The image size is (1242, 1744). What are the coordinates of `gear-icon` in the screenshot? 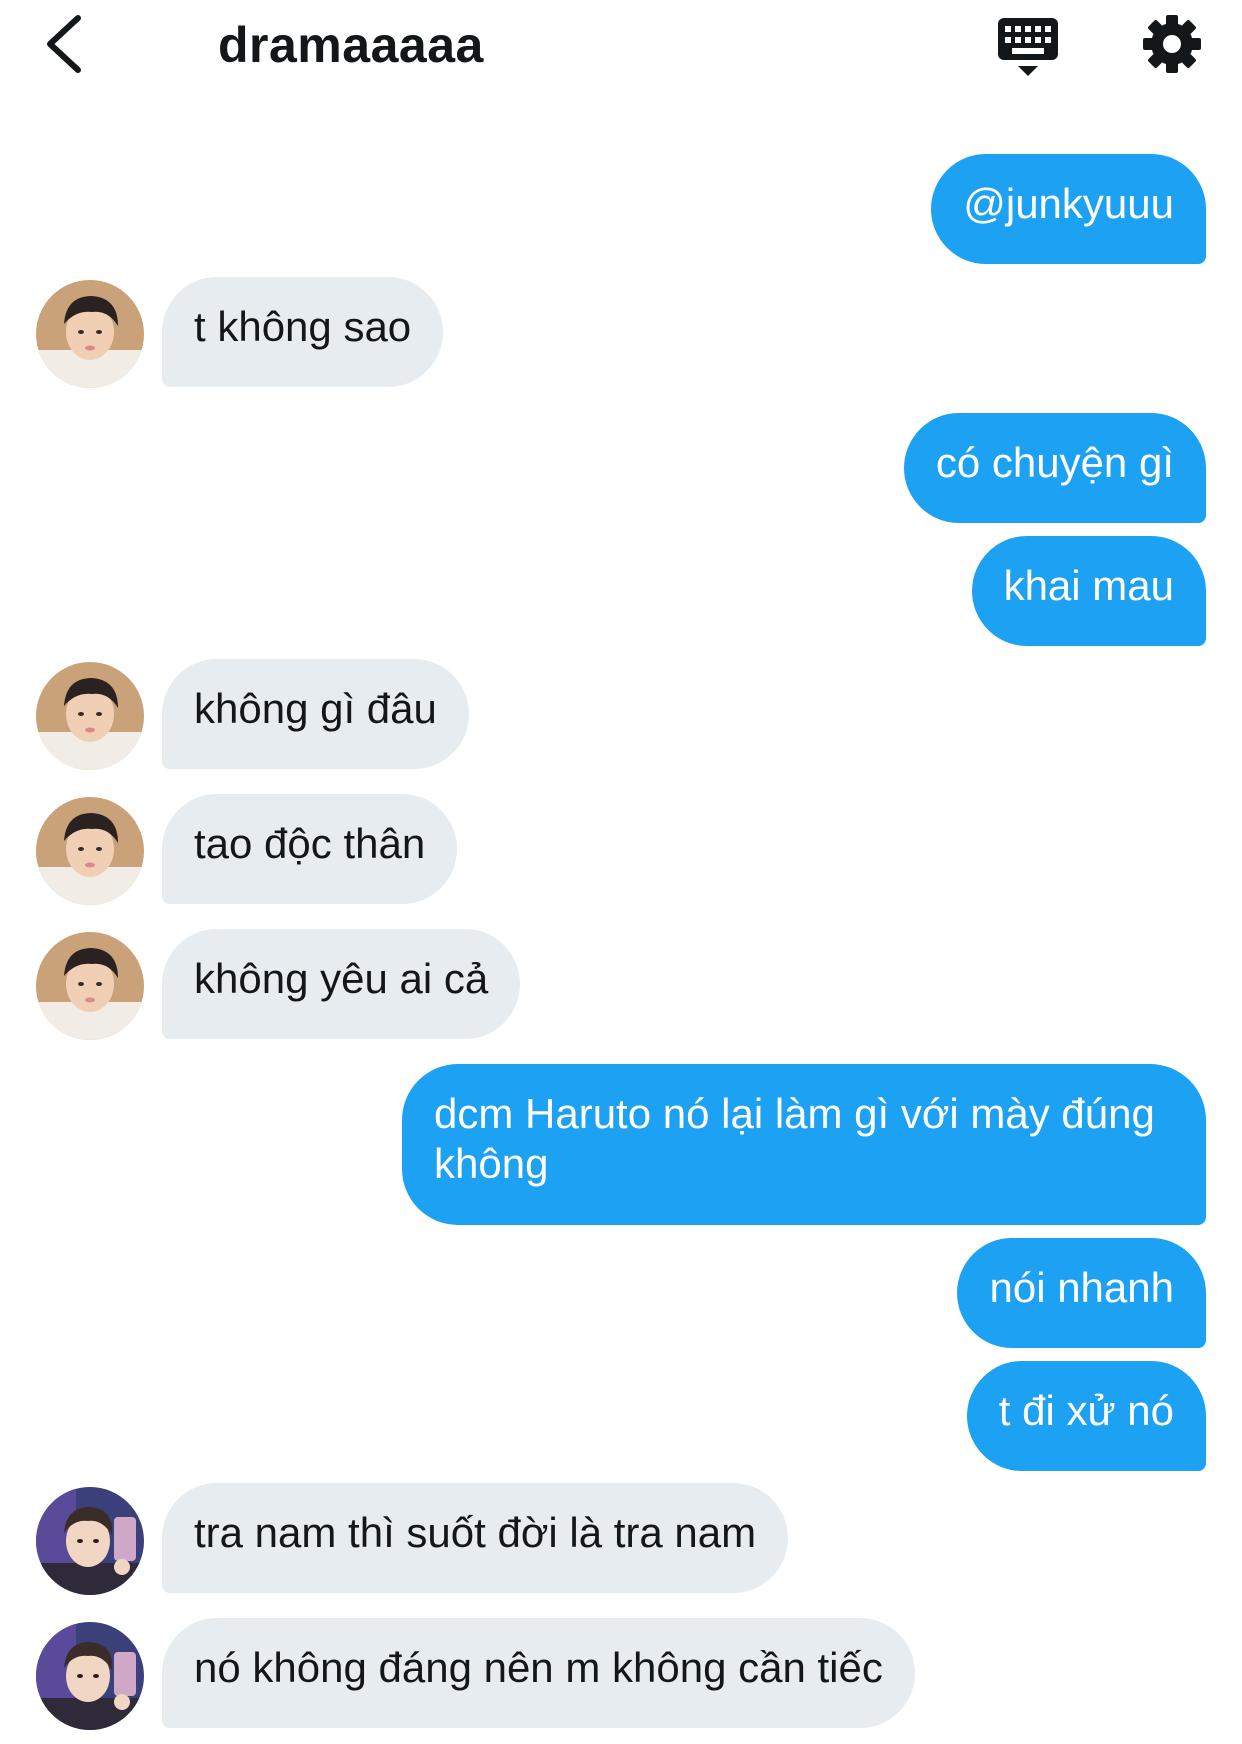 It's located at (1172, 44).